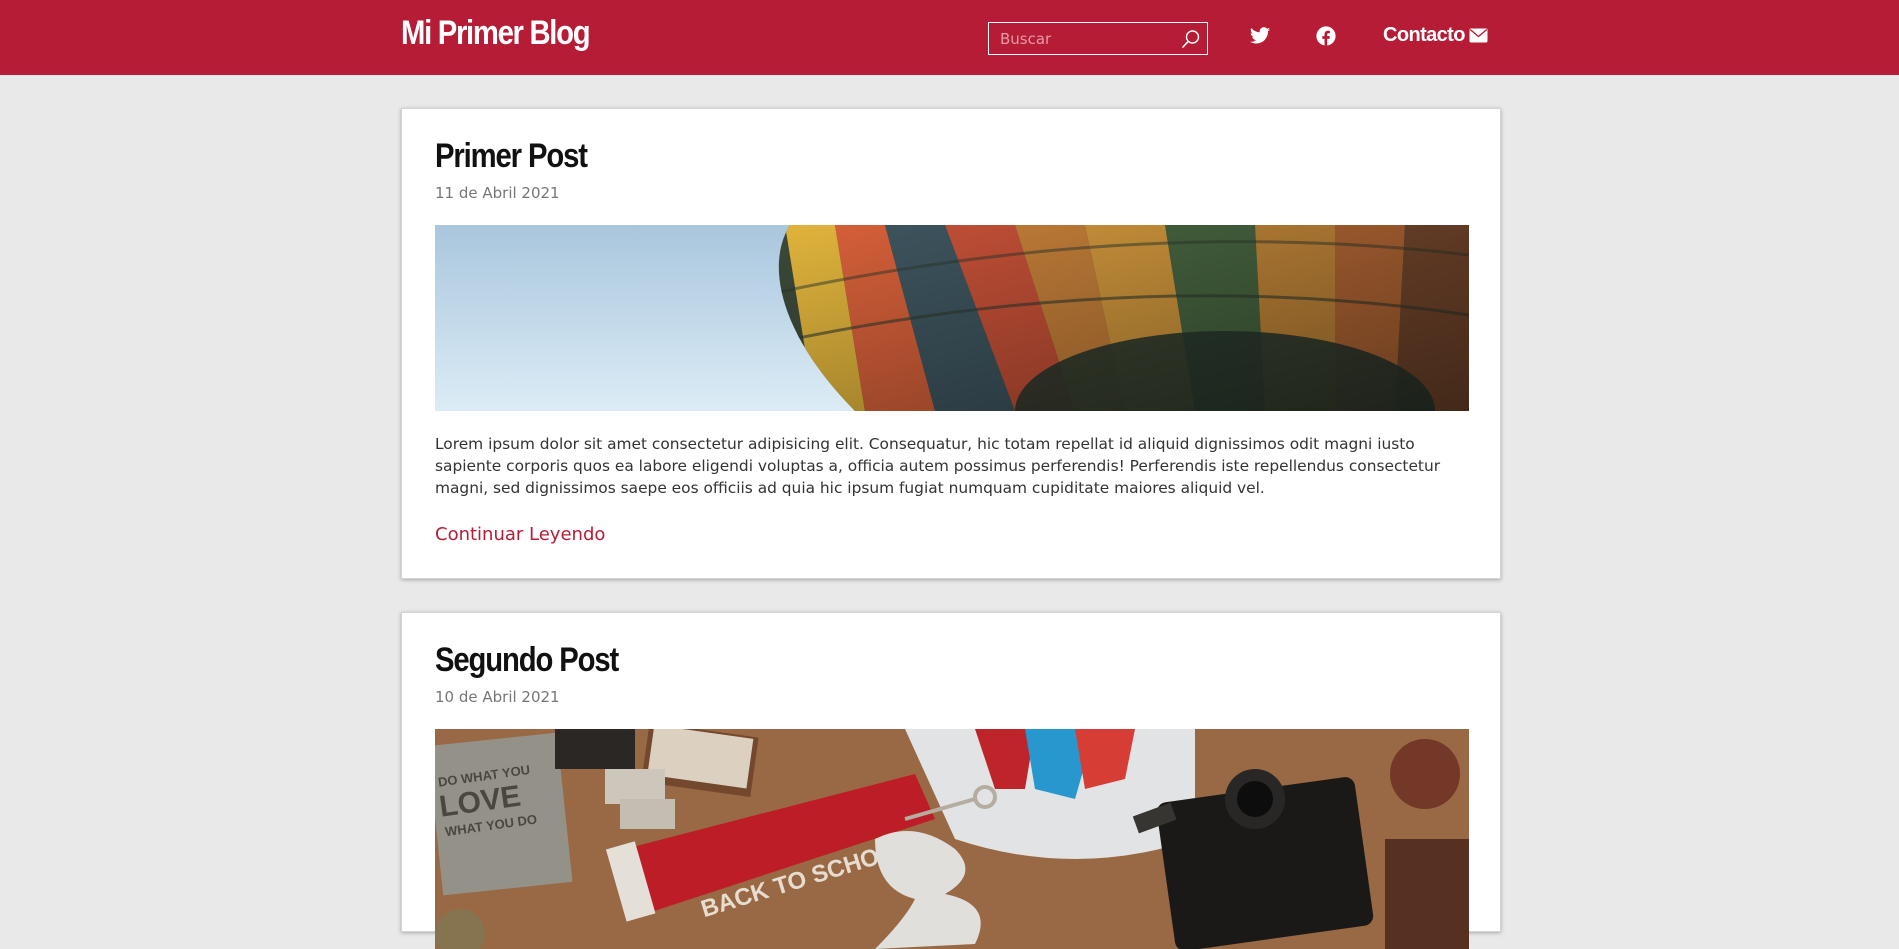 The image size is (1899, 949). I want to click on post-title: Primer Post, so click(511, 156).